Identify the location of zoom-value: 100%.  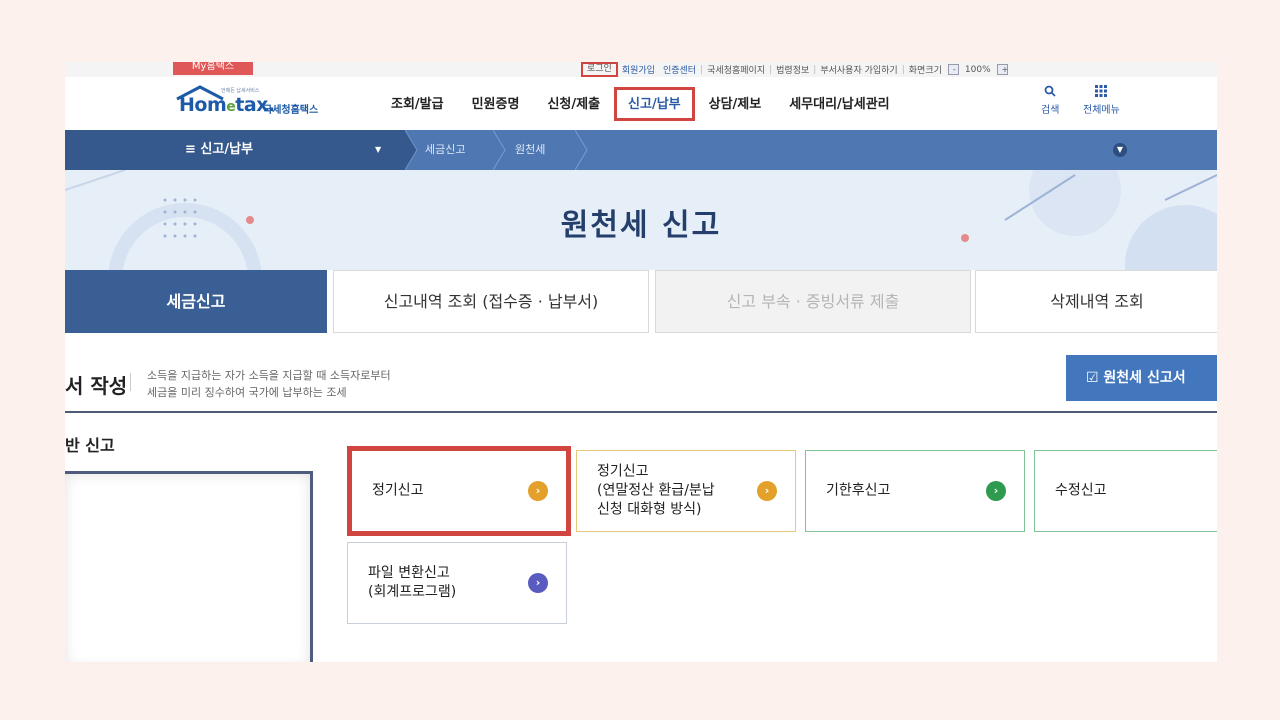
(977, 69).